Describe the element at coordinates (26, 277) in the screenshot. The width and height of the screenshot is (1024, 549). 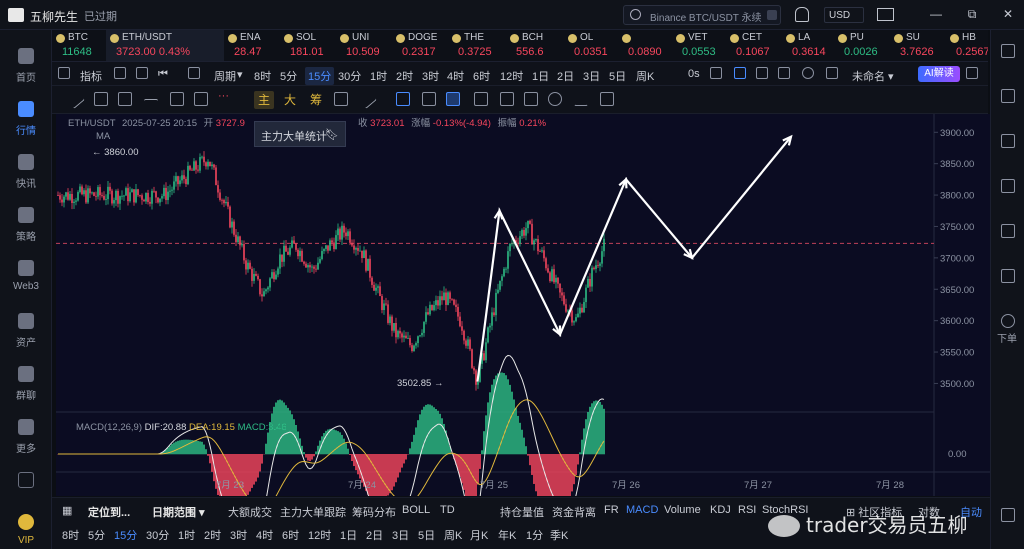
I see `nav-web3: Web3` at that location.